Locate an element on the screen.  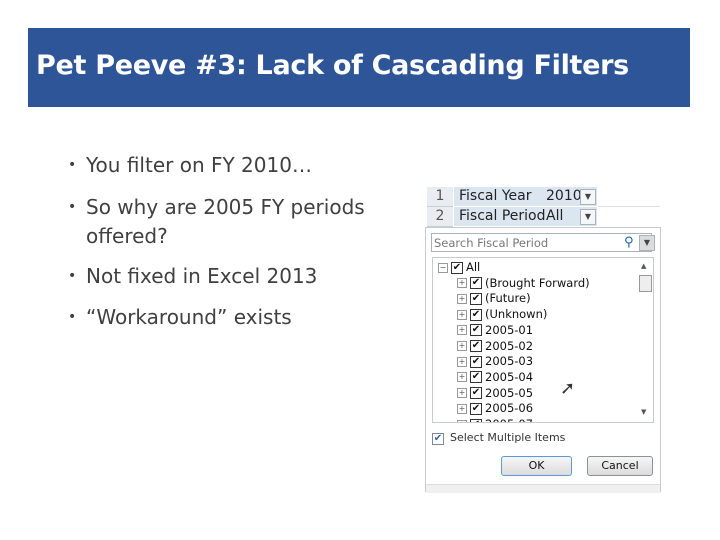
bullet-text: So why are 2005 FY periods offered? is located at coordinates (225, 221).